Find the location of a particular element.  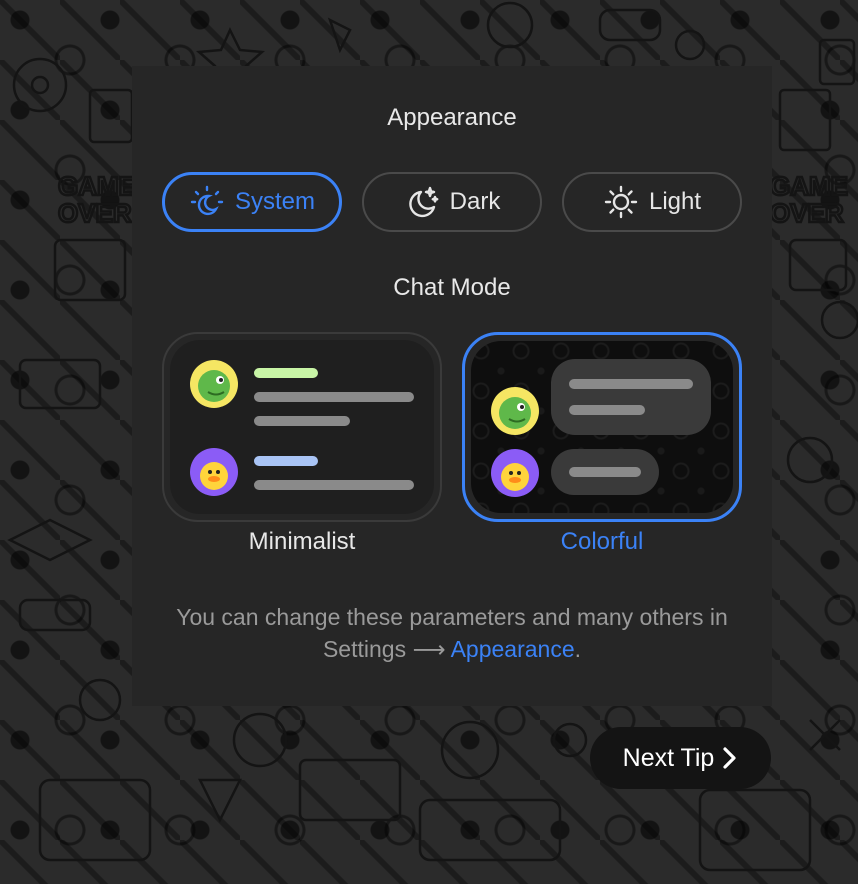

sun-moon-icon is located at coordinates (207, 200).